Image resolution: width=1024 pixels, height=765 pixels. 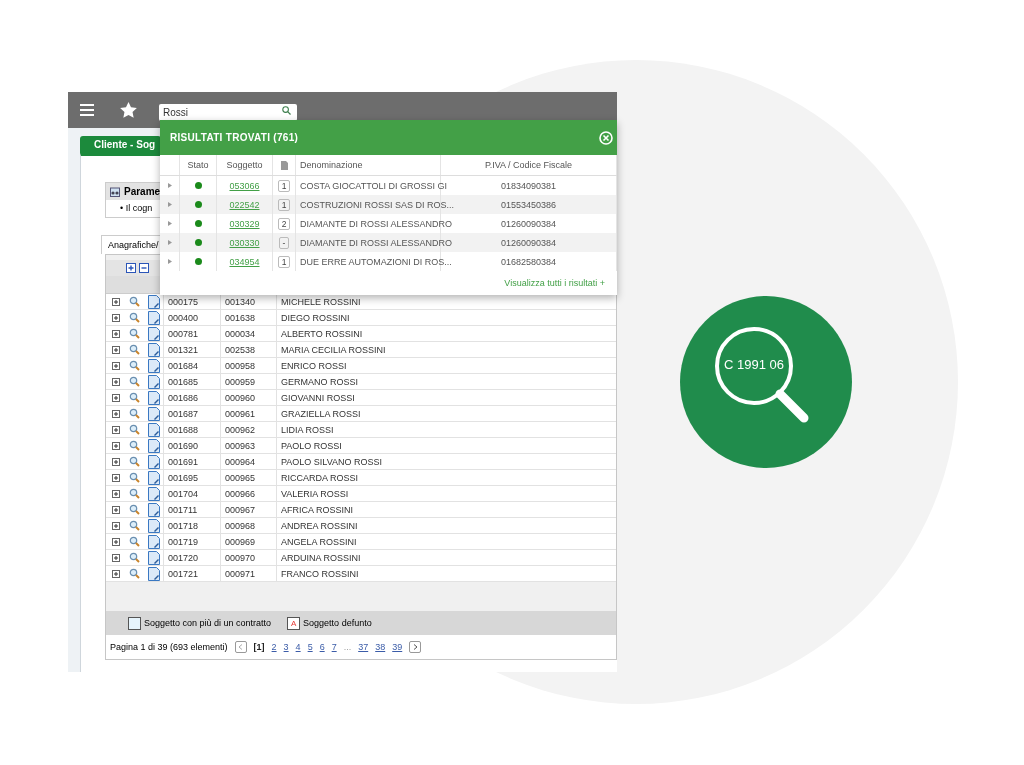 What do you see at coordinates (361, 382) in the screenshot?
I see `grid-row: 001685 000959 GERMANO ROSSI` at bounding box center [361, 382].